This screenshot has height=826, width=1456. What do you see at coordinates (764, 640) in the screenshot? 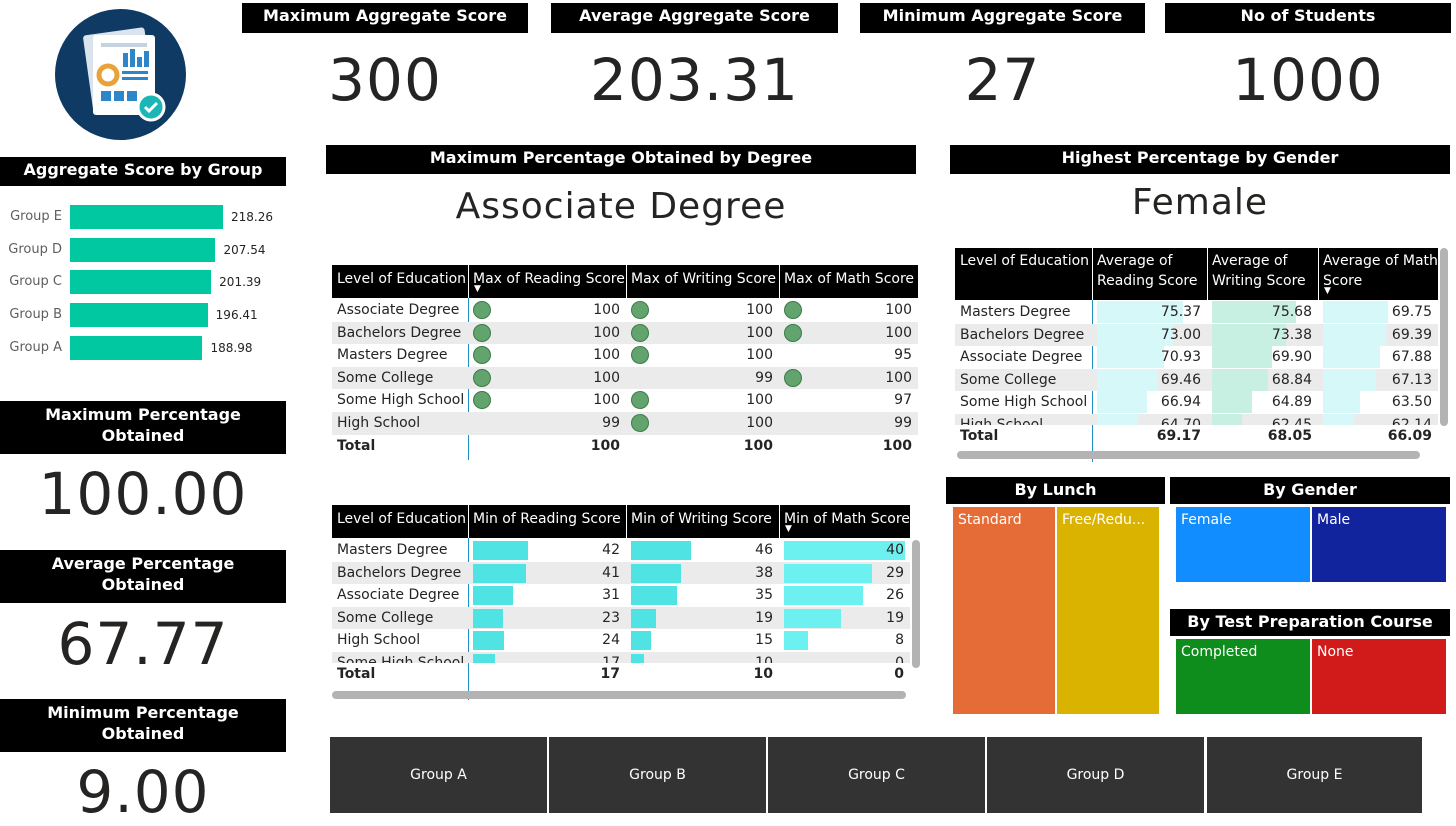
I see `cell-value: 15` at bounding box center [764, 640].